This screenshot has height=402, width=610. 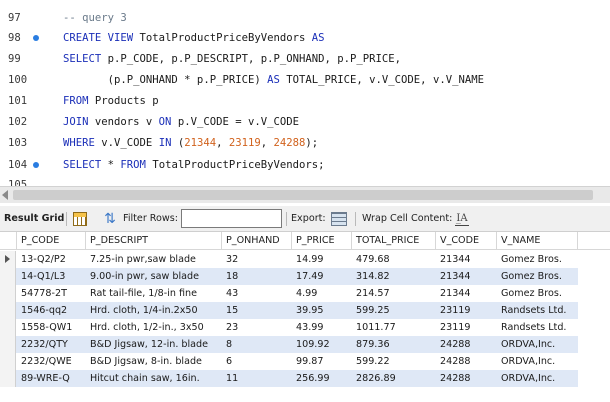 I want to click on table-cell: 4.99, so click(x=323, y=293).